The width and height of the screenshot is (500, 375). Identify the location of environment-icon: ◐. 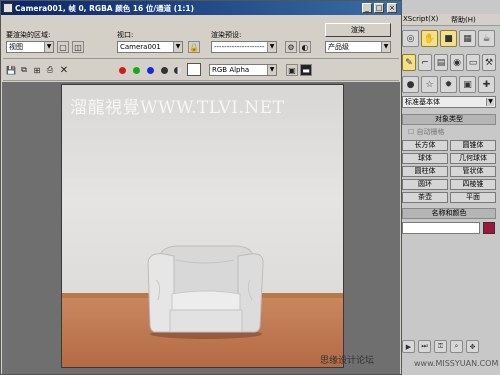
(305, 47).